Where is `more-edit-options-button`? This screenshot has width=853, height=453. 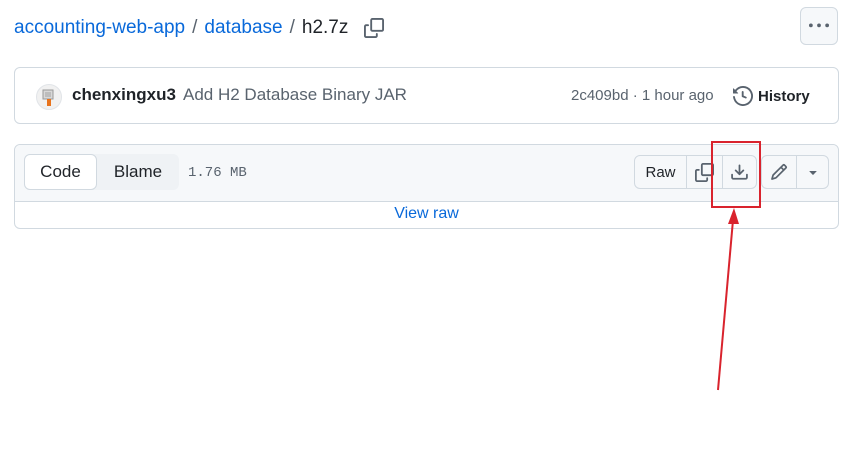
more-edit-options-button is located at coordinates (812, 172).